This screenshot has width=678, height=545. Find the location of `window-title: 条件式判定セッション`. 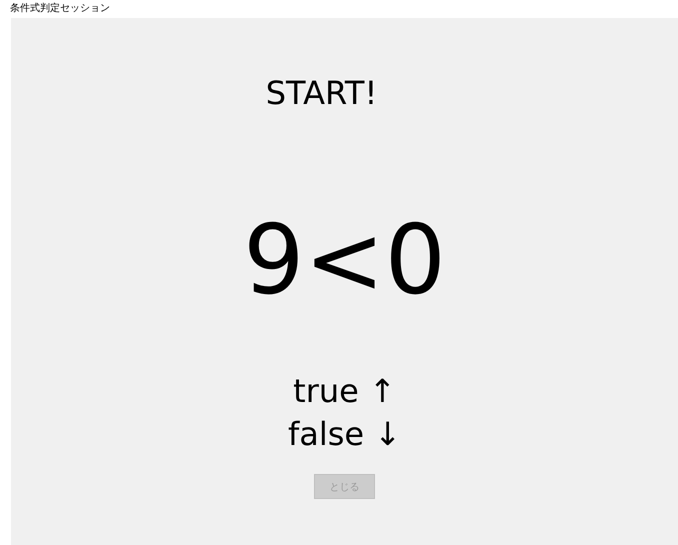

window-title: 条件式判定セッション is located at coordinates (60, 9).